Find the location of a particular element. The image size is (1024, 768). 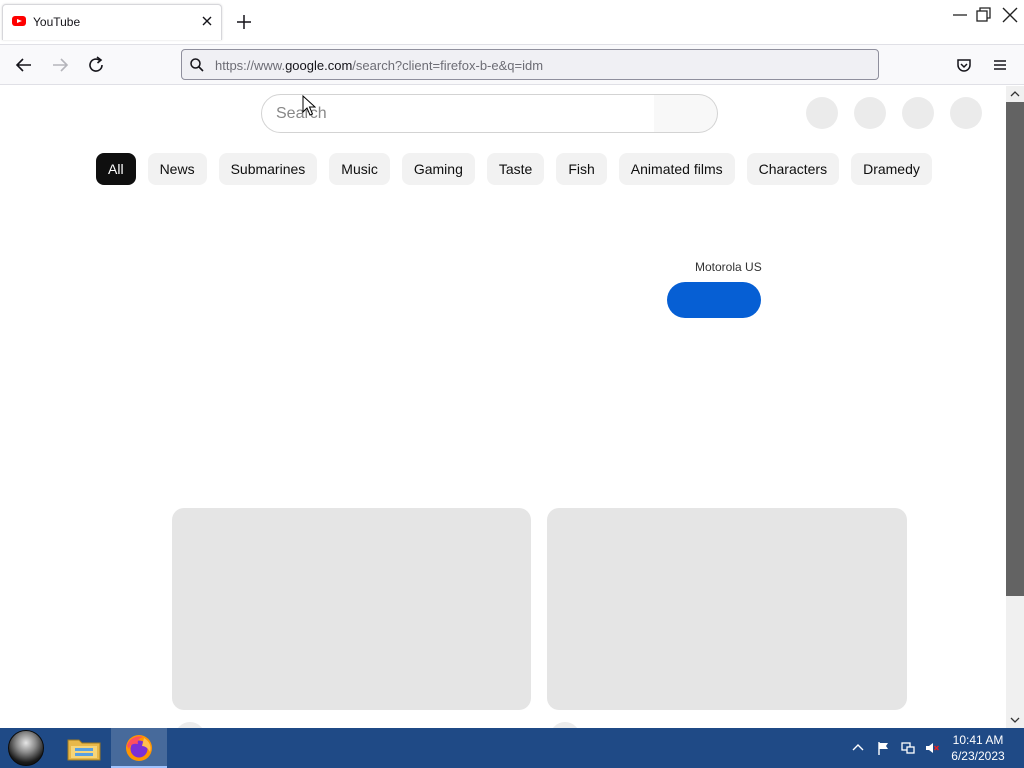

chip-news: News is located at coordinates (177, 169).